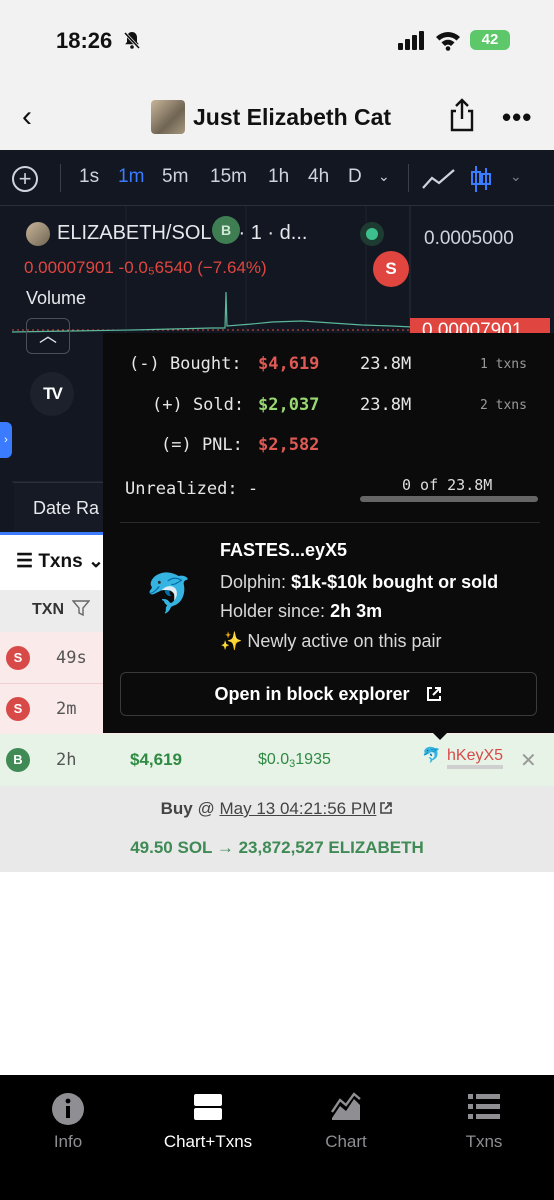 The width and height of the screenshot is (554, 1200). I want to click on tab-chart: Chart, so click(346, 1122).